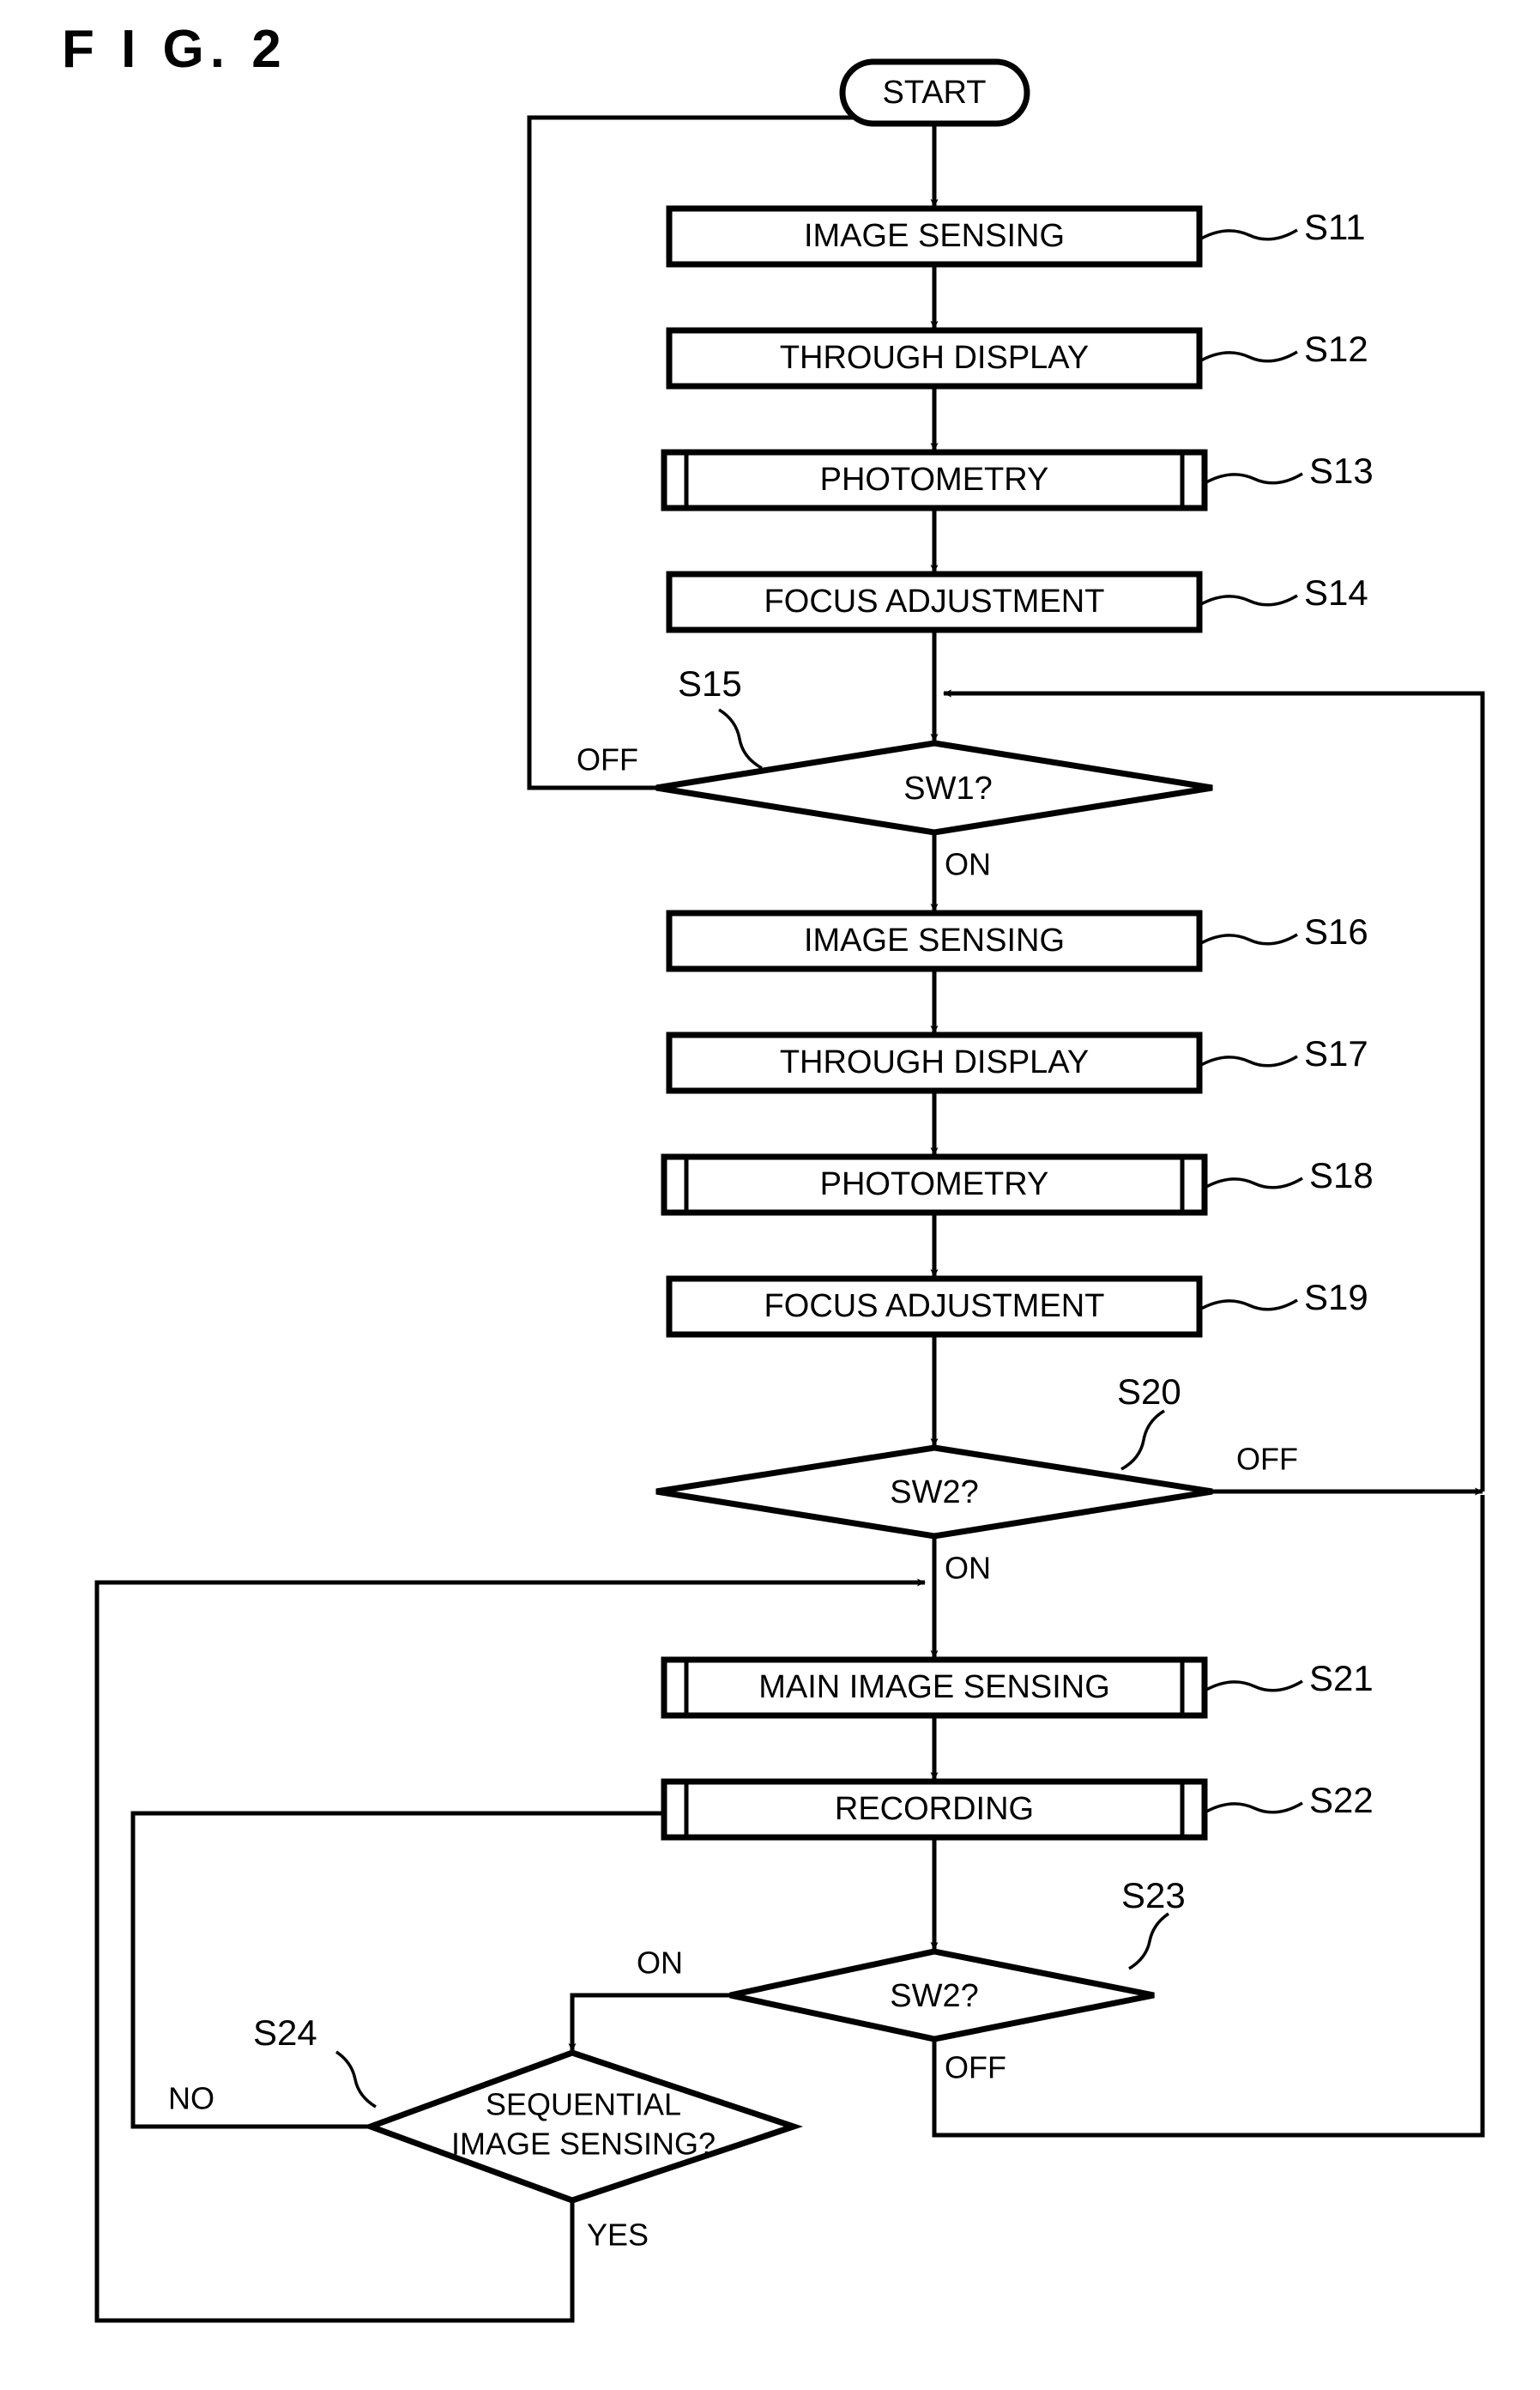  I want to click on leader-s20, so click(1142, 1440).